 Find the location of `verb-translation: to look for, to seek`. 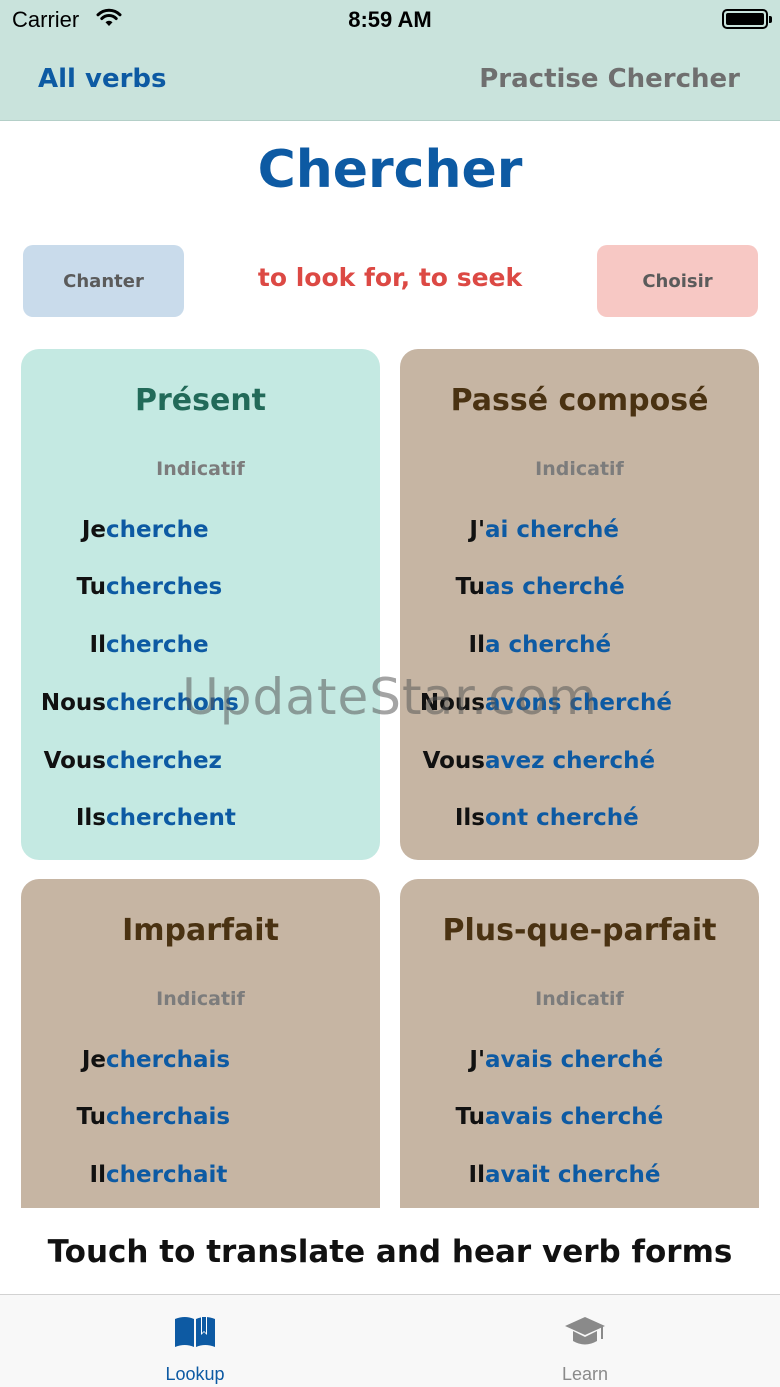

verb-translation: to look for, to seek is located at coordinates (390, 277).